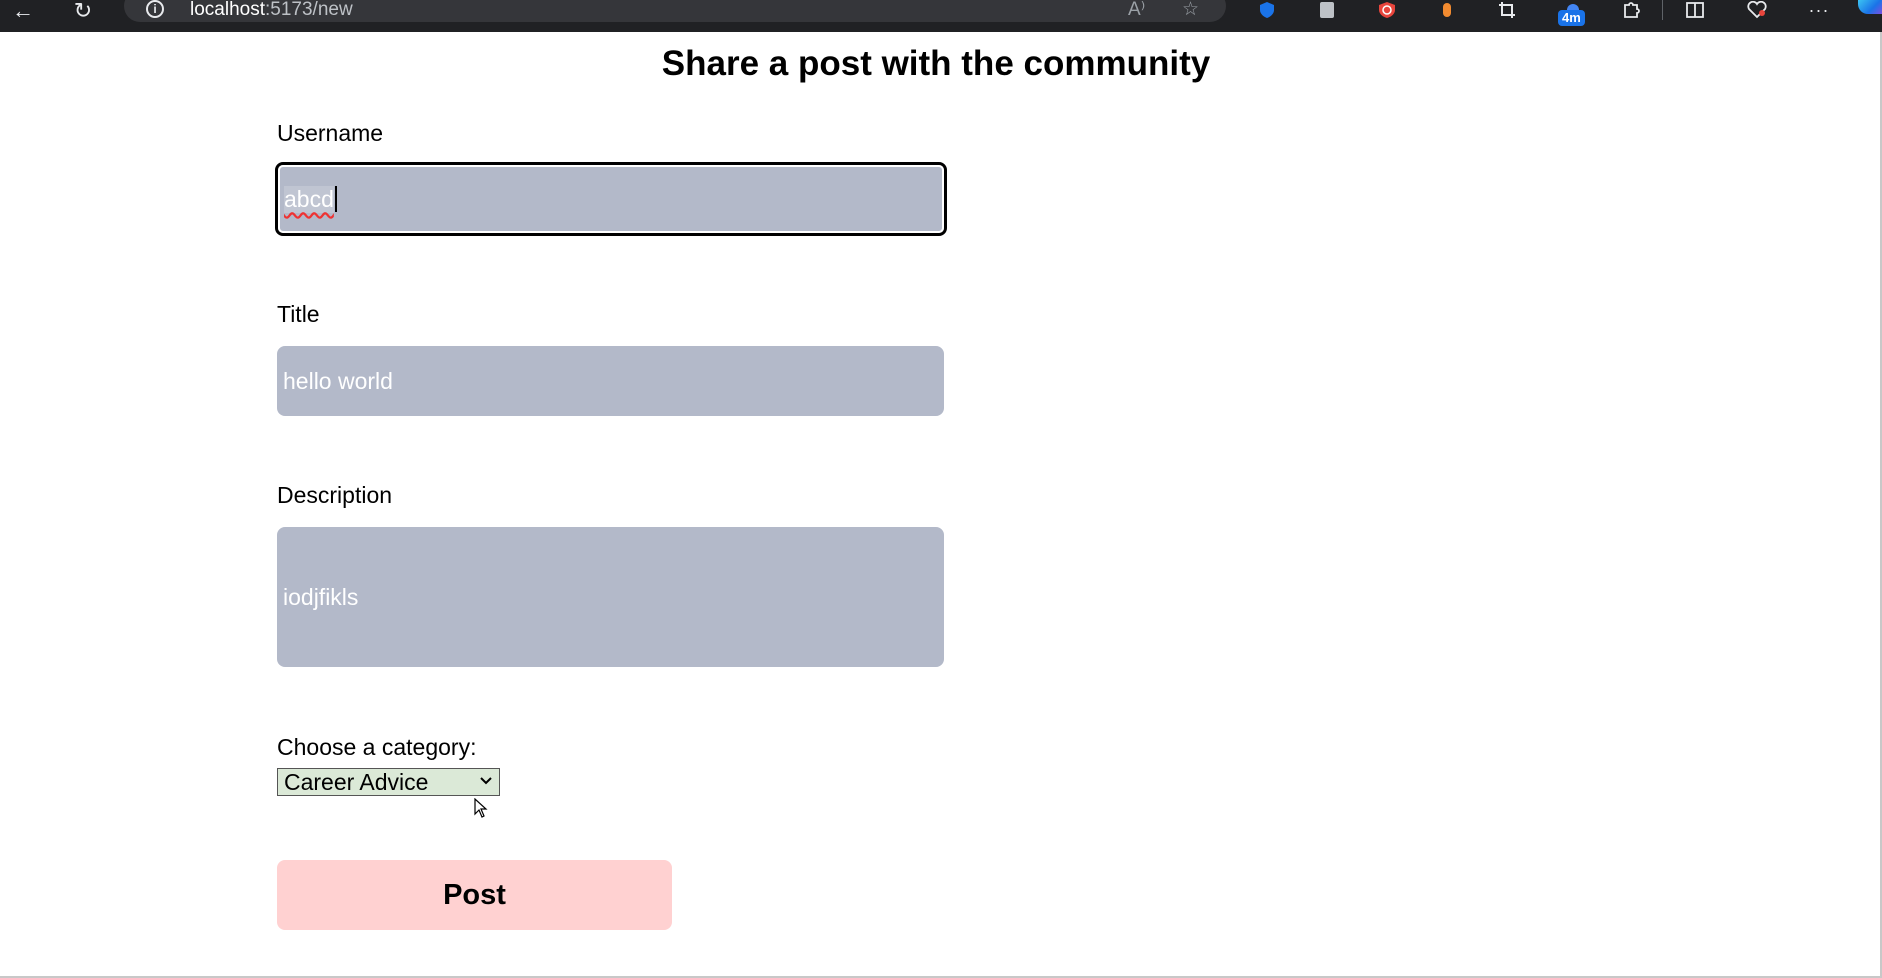 Image resolution: width=1882 pixels, height=978 pixels. What do you see at coordinates (83, 11) in the screenshot?
I see `reload-icon: ↻` at bounding box center [83, 11].